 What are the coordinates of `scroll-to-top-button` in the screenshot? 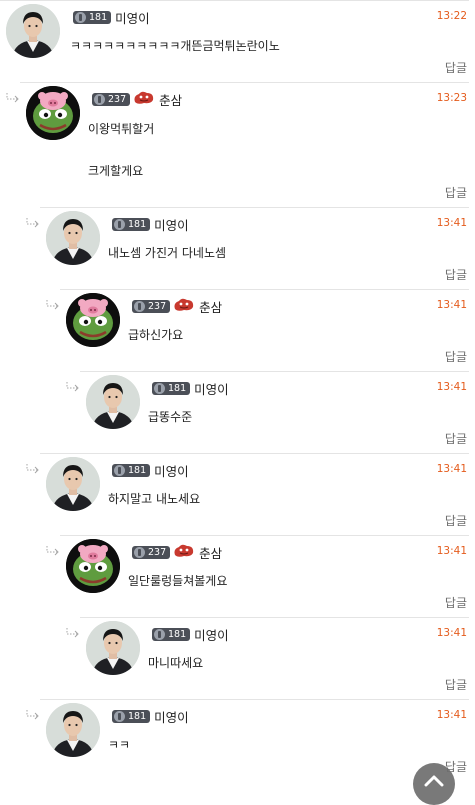 It's located at (434, 784).